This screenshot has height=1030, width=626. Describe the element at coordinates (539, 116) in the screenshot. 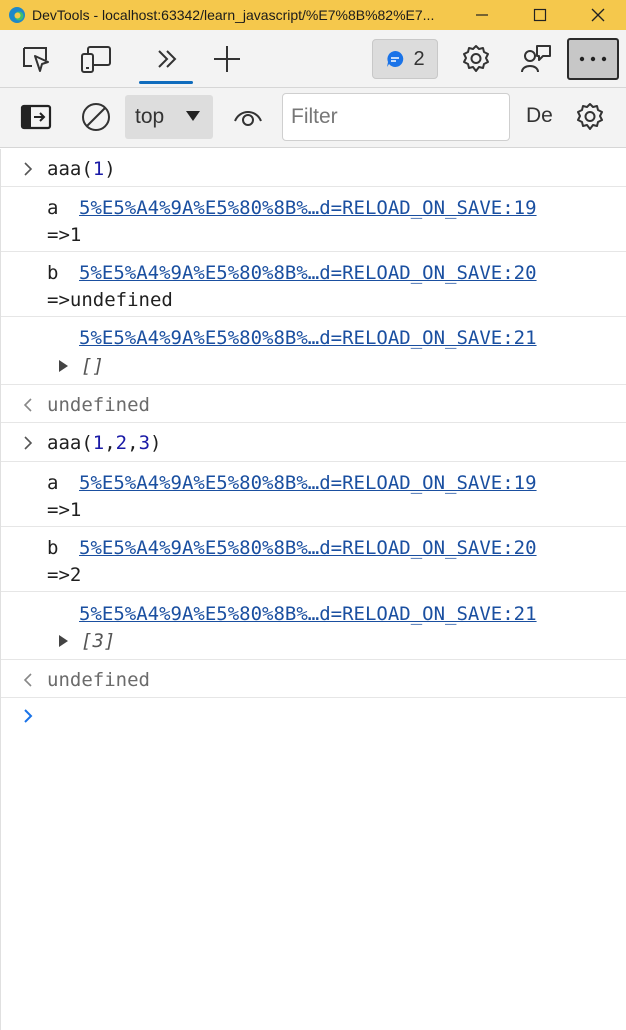

I see `log-levels-dropdown: De` at that location.